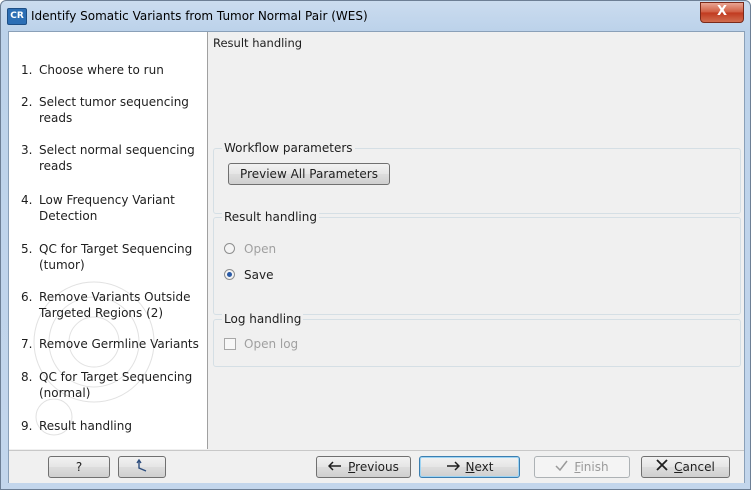 The width and height of the screenshot is (751, 490). I want to click on help-button: ?, so click(79, 467).